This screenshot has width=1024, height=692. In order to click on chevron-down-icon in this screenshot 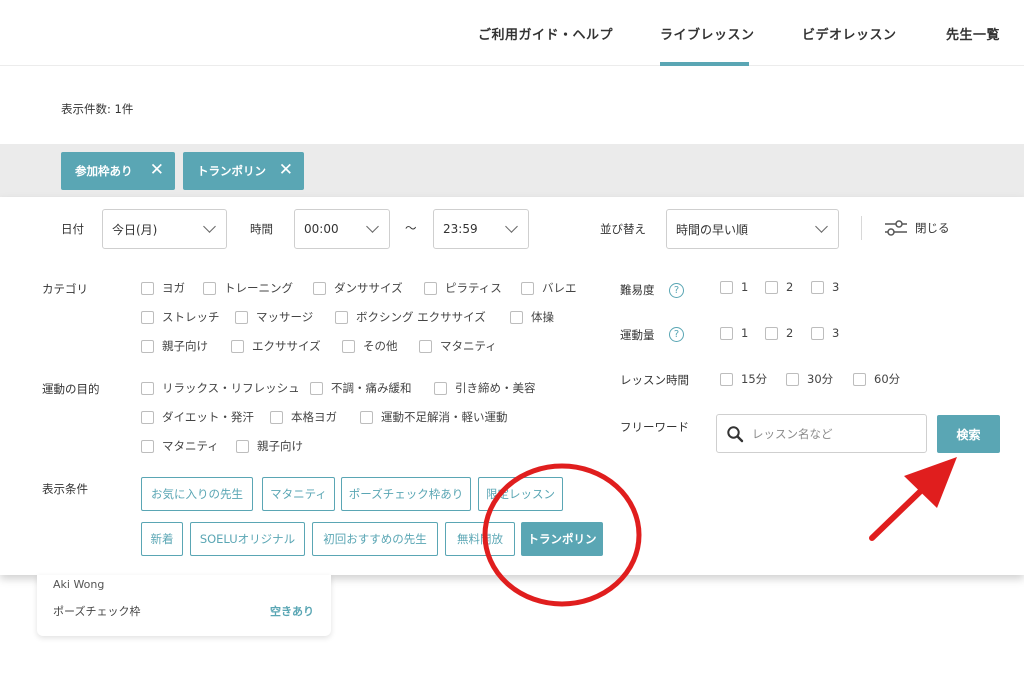, I will do `click(821, 226)`.